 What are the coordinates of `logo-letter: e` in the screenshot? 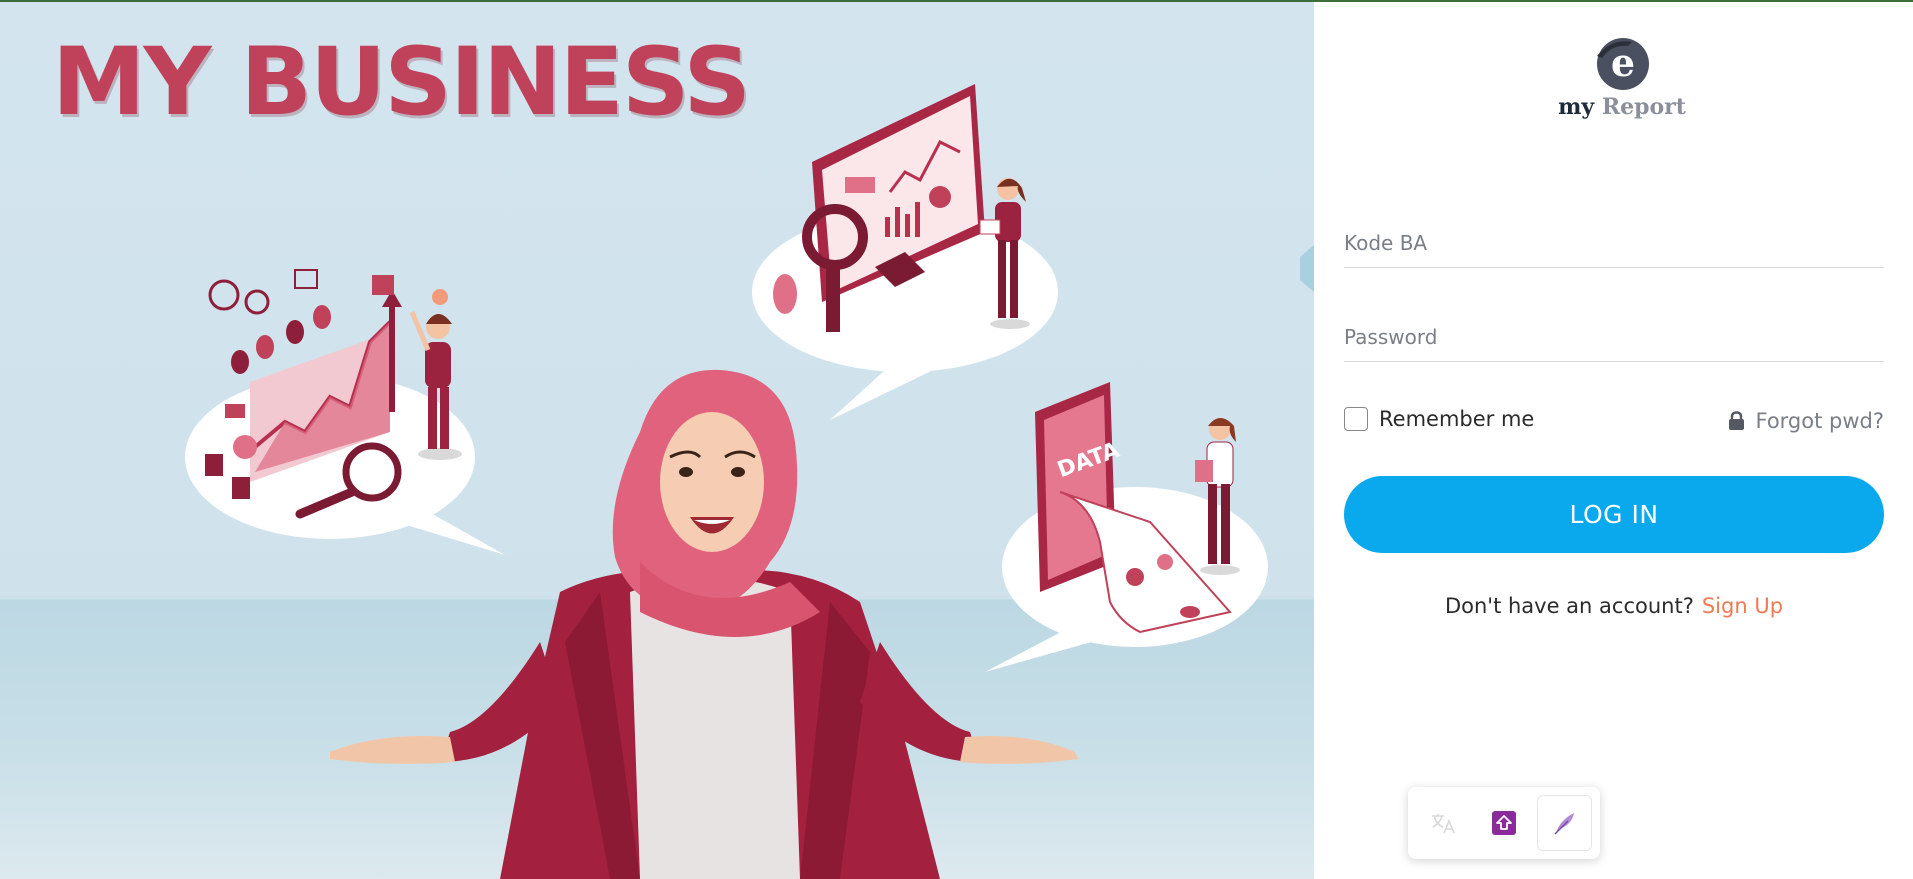 It's located at (1623, 62).